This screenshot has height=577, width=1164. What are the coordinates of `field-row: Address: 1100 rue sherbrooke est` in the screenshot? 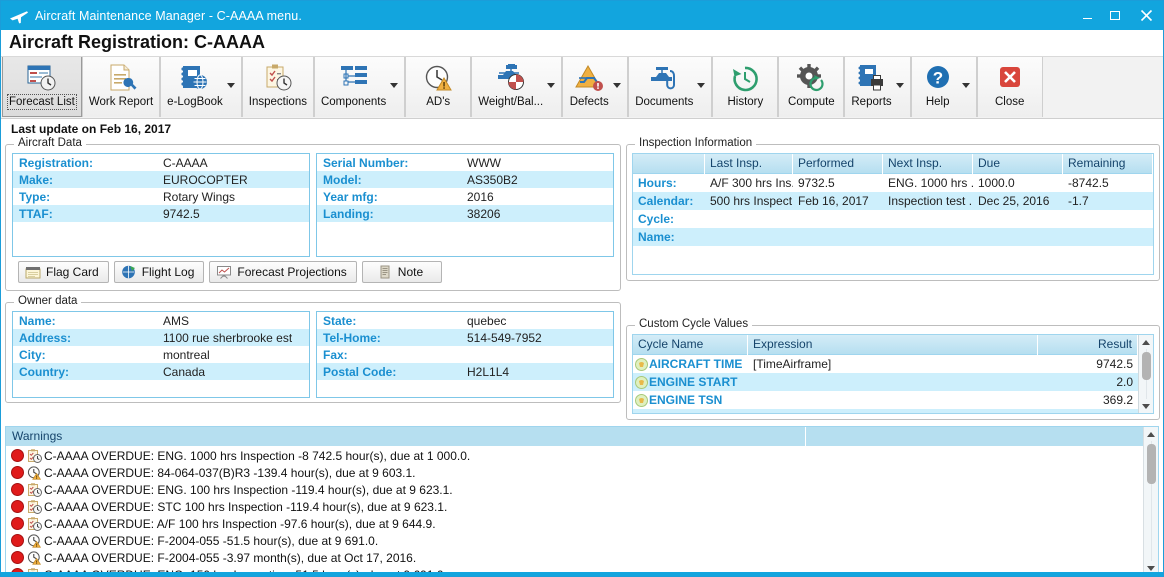 It's located at (161, 337).